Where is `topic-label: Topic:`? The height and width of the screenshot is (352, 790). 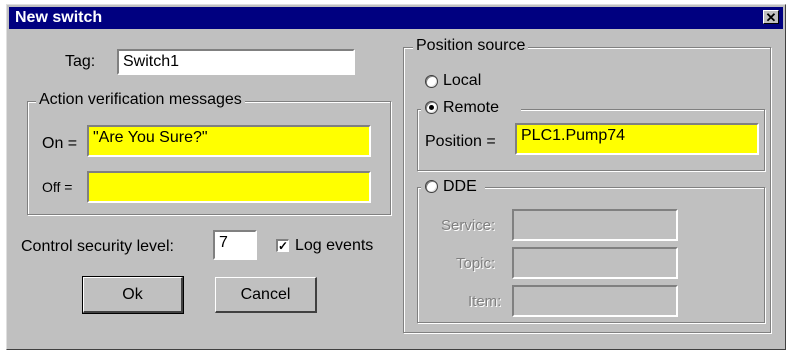
topic-label: Topic: is located at coordinates (476, 263).